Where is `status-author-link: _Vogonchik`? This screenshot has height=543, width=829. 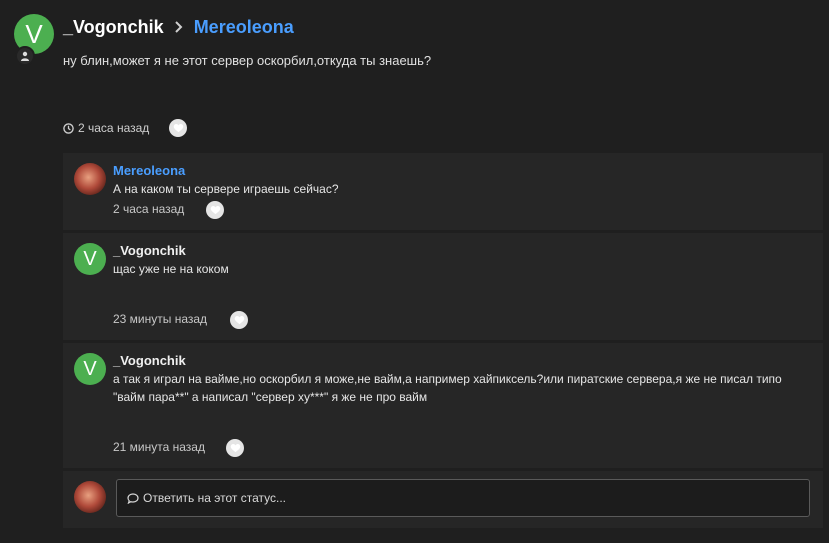
status-author-link: _Vogonchik is located at coordinates (113, 27).